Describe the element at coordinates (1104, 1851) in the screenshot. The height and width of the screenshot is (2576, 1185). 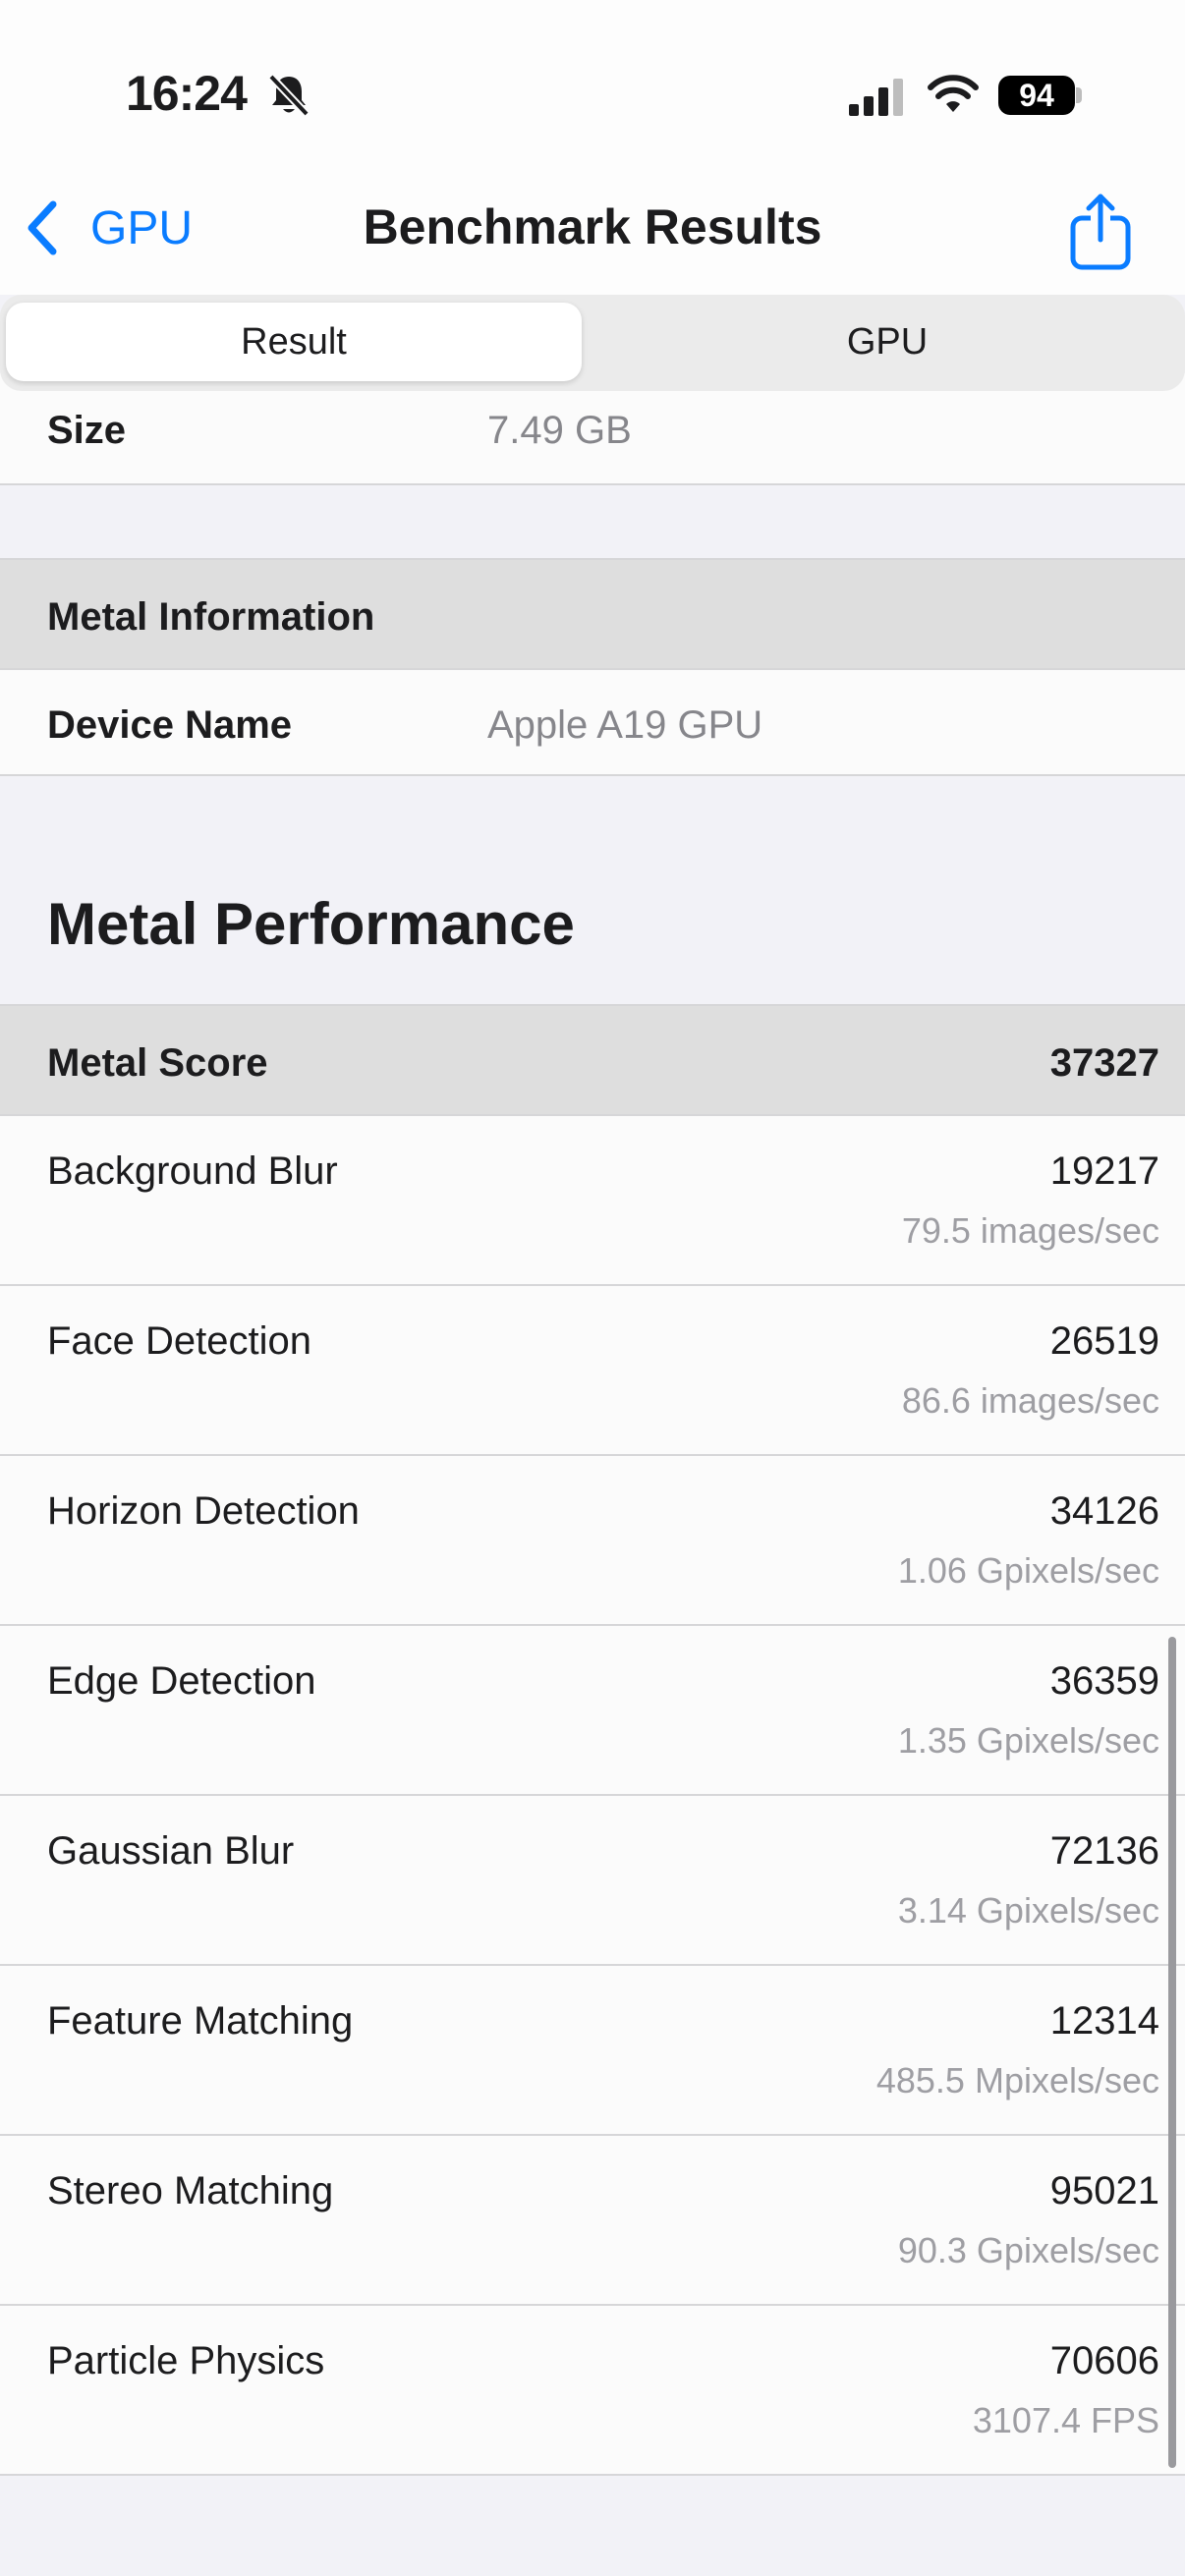
I see `test-score: 72136` at that location.